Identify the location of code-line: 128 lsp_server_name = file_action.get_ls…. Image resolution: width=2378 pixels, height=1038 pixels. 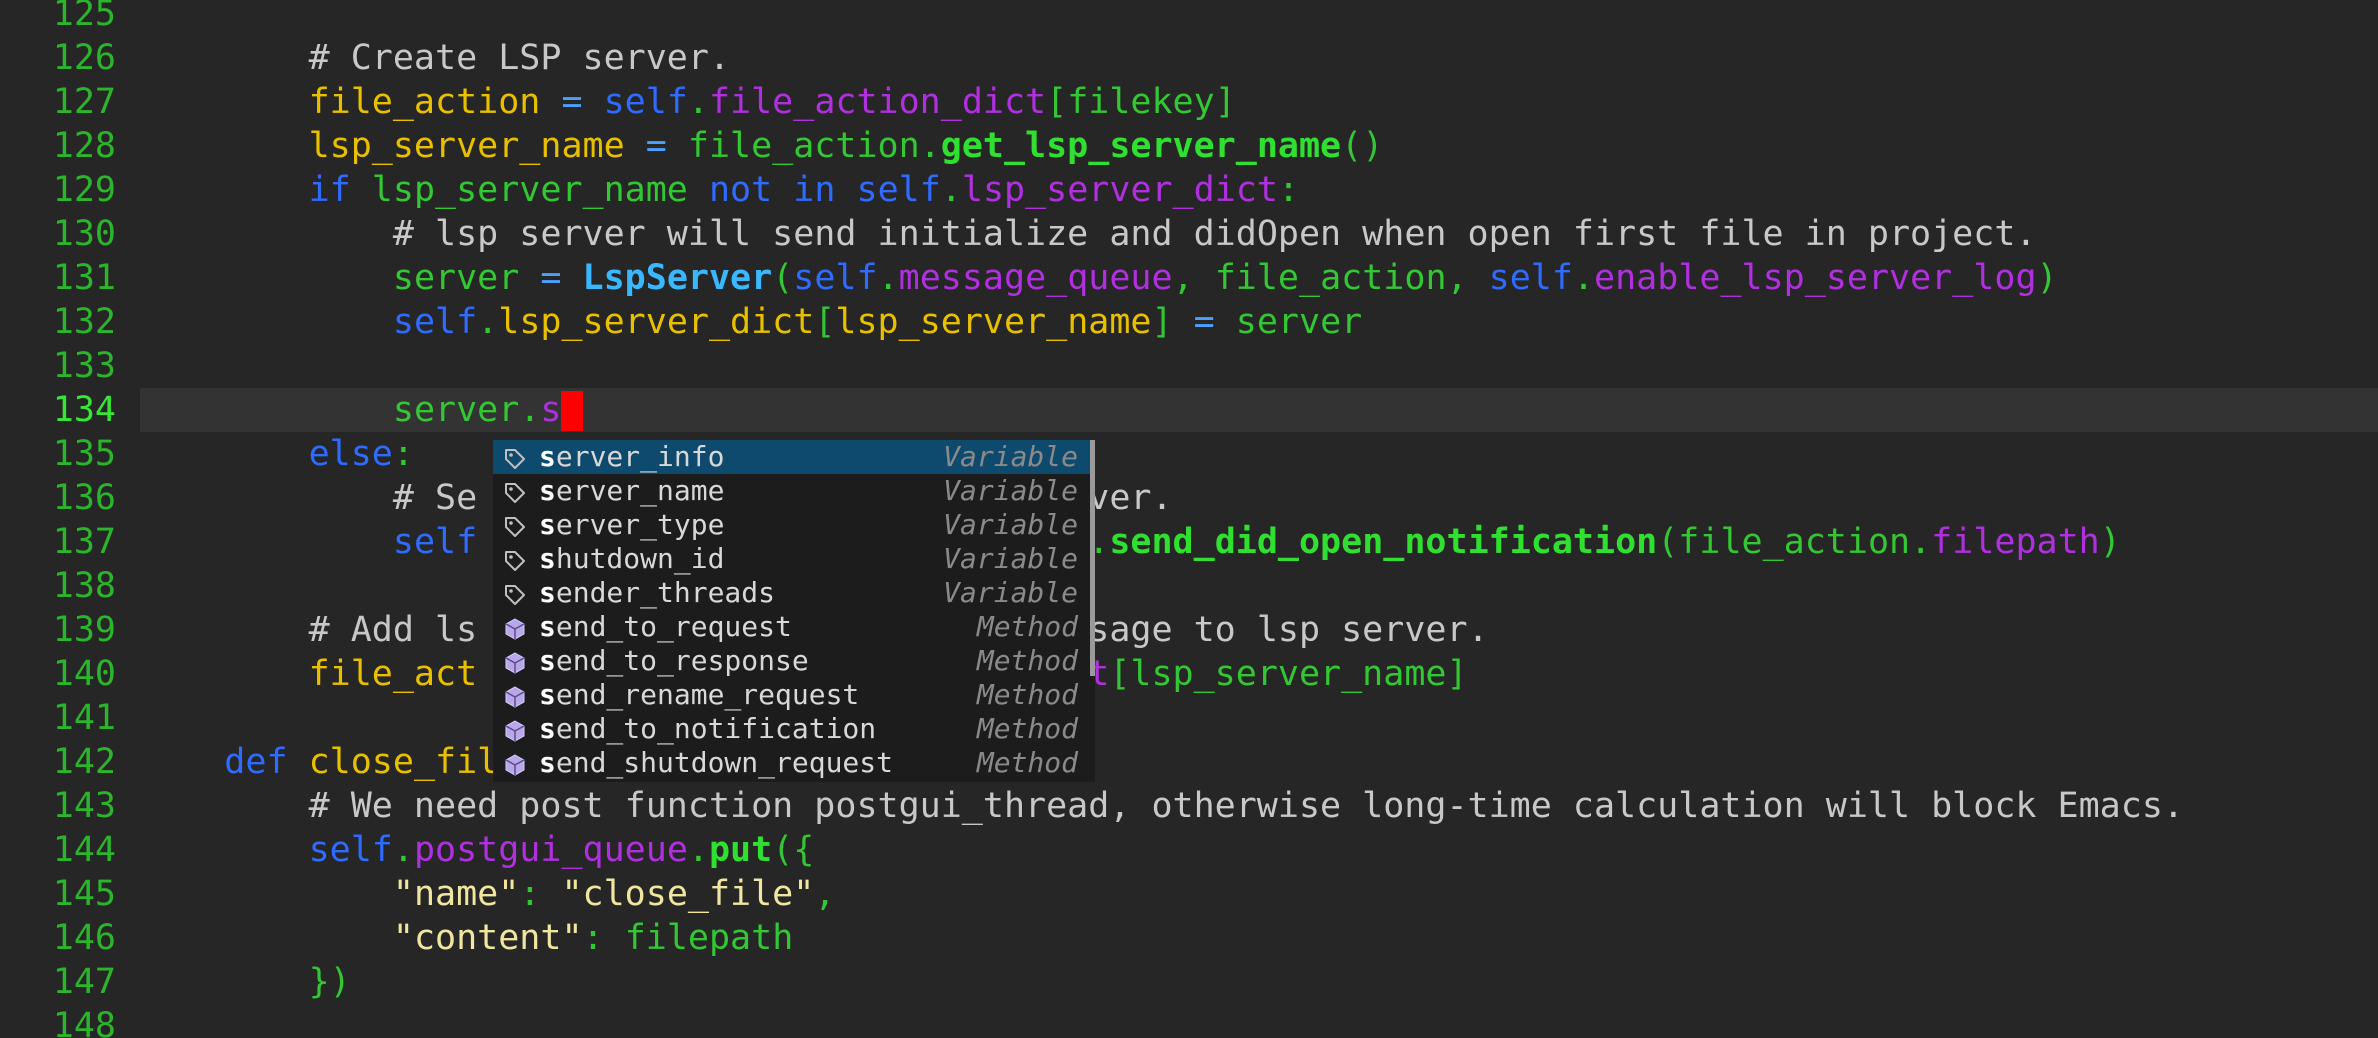
(1189, 146).